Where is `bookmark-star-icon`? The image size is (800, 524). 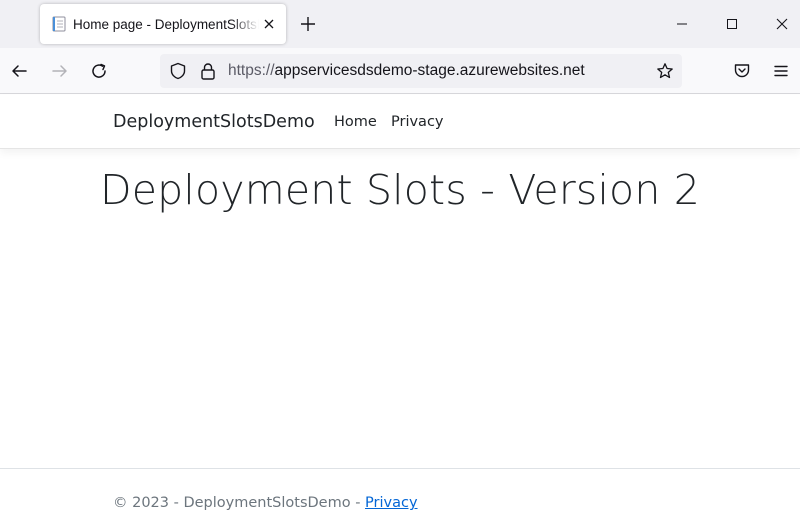 bookmark-star-icon is located at coordinates (665, 71).